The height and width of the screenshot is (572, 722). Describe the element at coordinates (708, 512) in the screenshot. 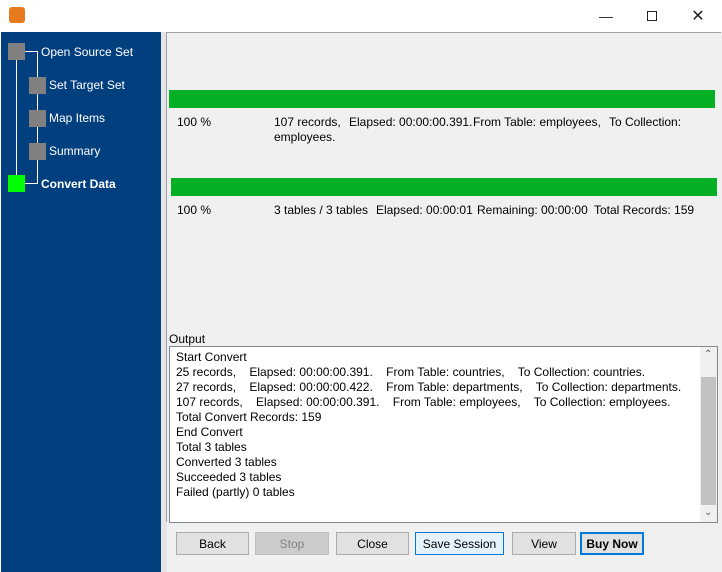

I see `scroll-down-icon: ⌄` at that location.